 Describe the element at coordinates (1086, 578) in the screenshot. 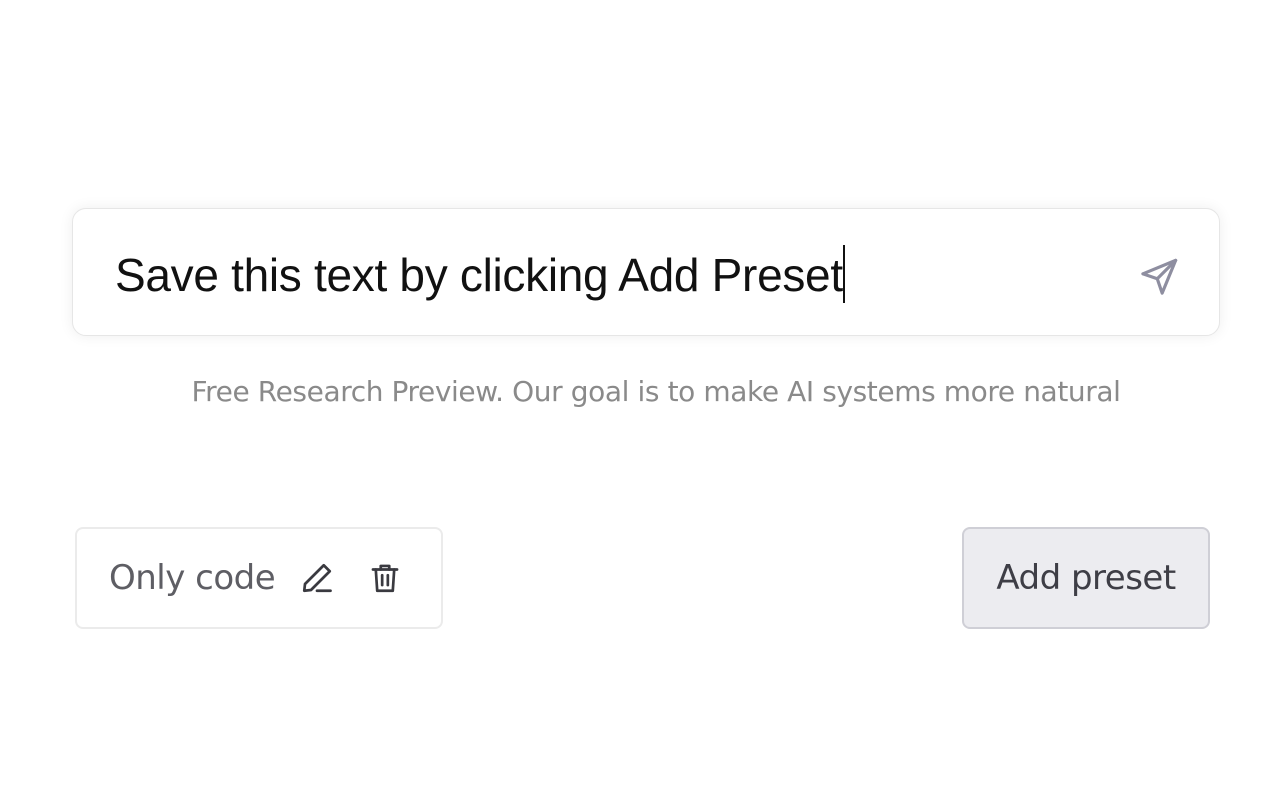

I see `add-preset-button: Add preset` at that location.